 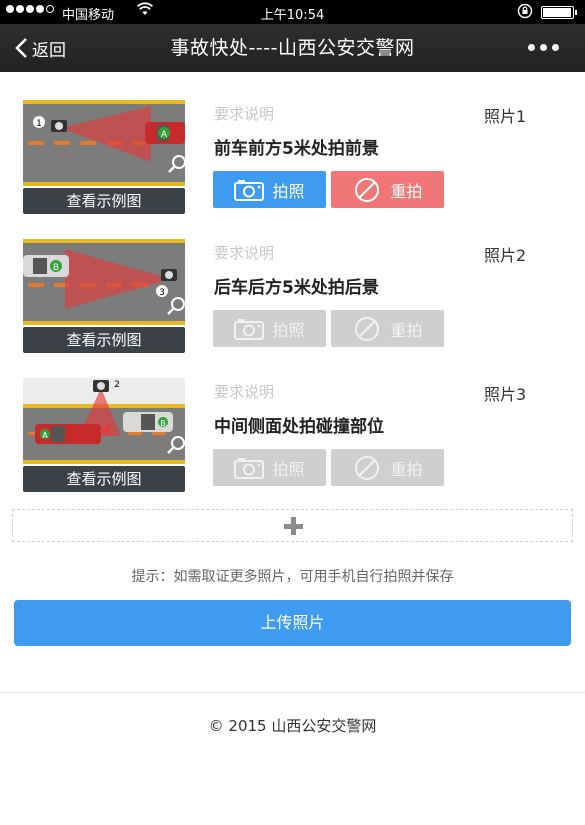 I want to click on photo-number: 照片2, so click(x=505, y=255).